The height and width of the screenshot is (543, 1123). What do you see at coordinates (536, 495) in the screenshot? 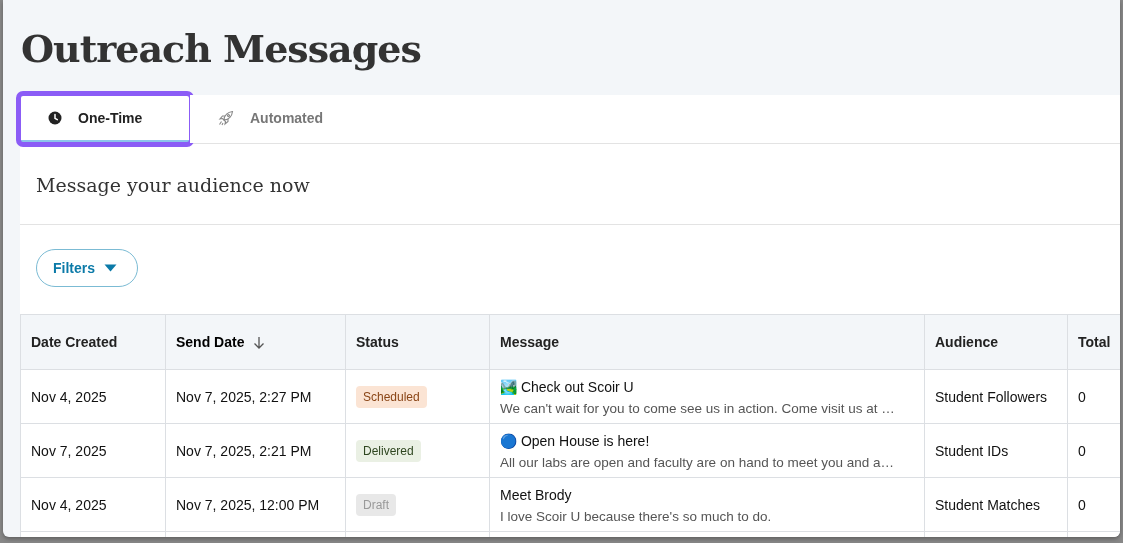
I see `message-title: Meet Brody` at bounding box center [536, 495].